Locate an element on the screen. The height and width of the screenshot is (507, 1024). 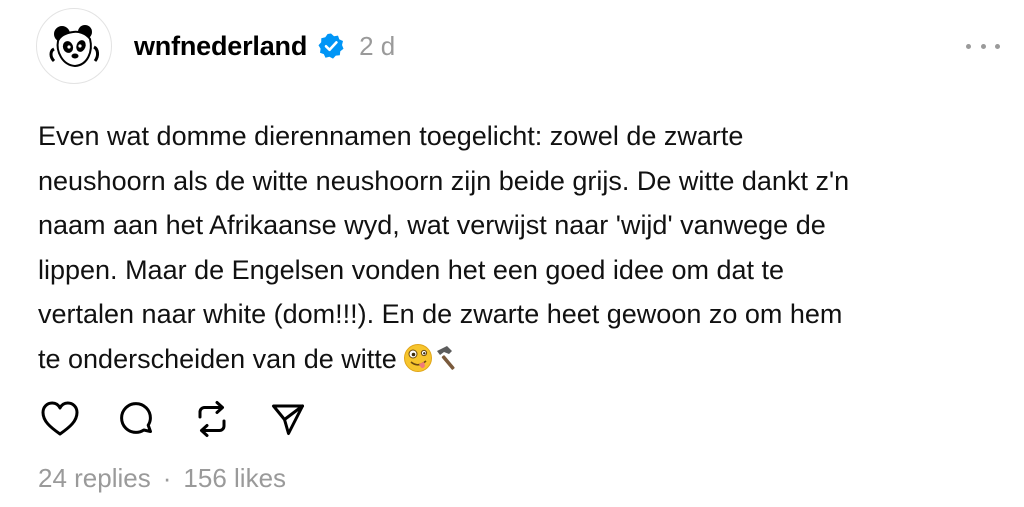
post-header: wnfnederland 2 d is located at coordinates (264, 46).